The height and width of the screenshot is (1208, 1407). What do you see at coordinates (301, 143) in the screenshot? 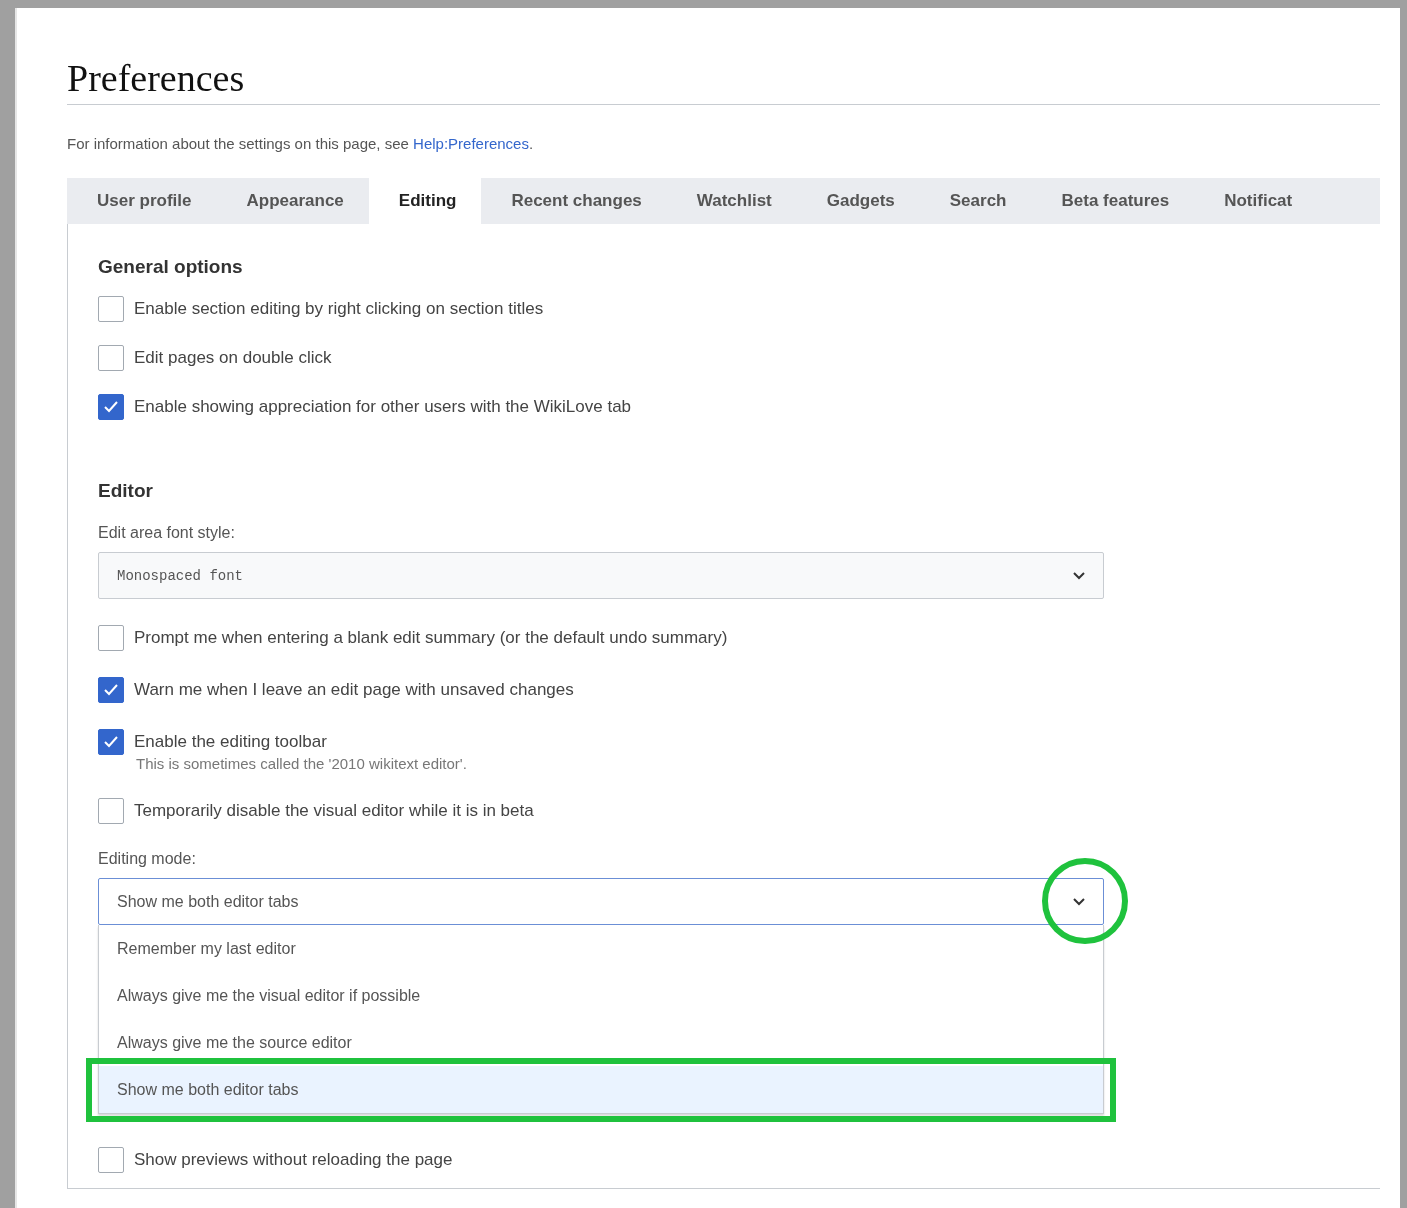
I see `intro-text: For information about the settings on this page, see Help:Preferences.` at bounding box center [301, 143].